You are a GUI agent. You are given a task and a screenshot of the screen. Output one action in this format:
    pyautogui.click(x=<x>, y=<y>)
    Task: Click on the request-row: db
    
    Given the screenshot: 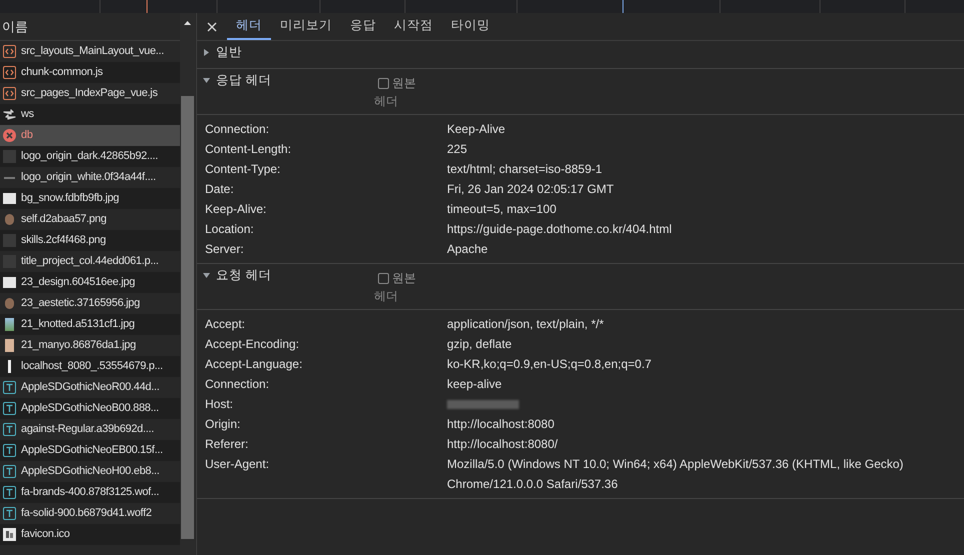 What is the action you would take?
    pyautogui.click(x=90, y=135)
    